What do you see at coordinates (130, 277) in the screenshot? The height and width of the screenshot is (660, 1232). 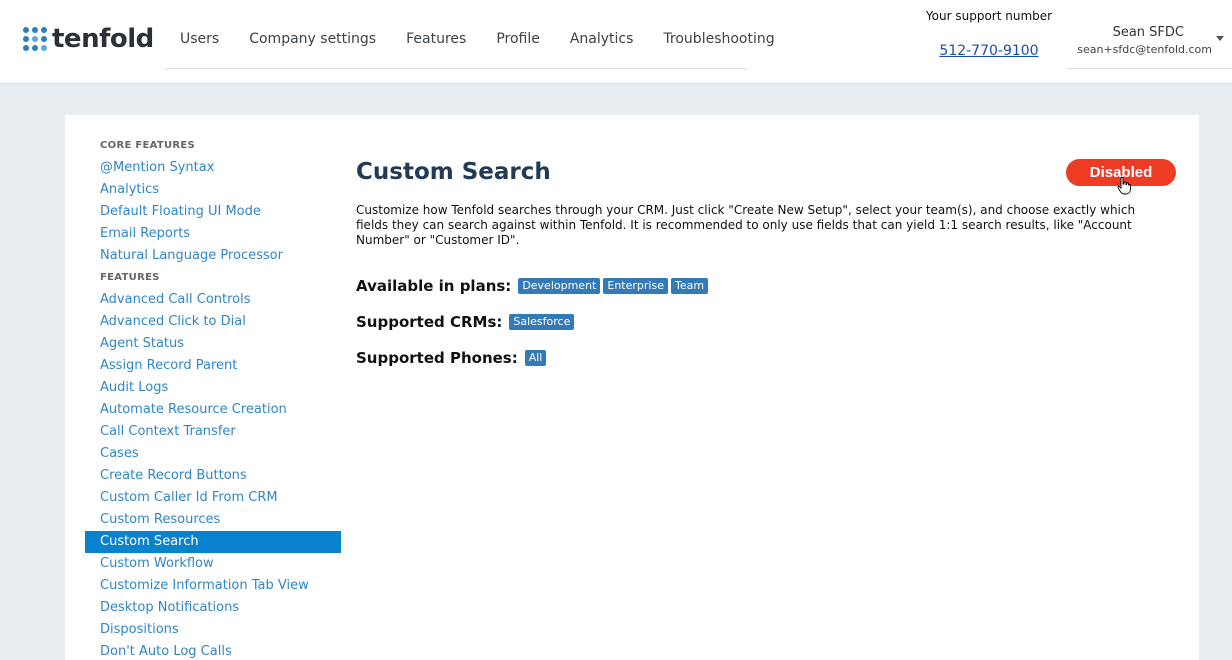 I see `sidebar-heading-features: FEATURES` at bounding box center [130, 277].